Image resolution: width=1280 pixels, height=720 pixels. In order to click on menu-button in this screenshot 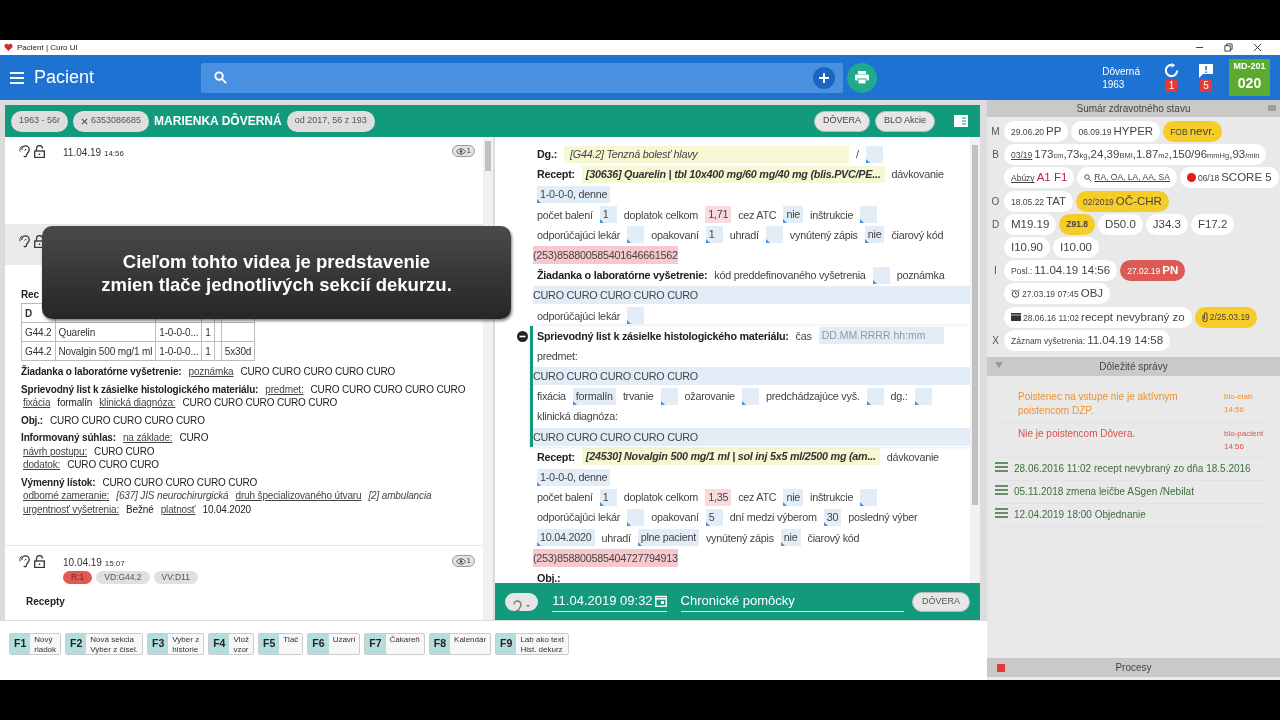, I will do `click(17, 77)`.